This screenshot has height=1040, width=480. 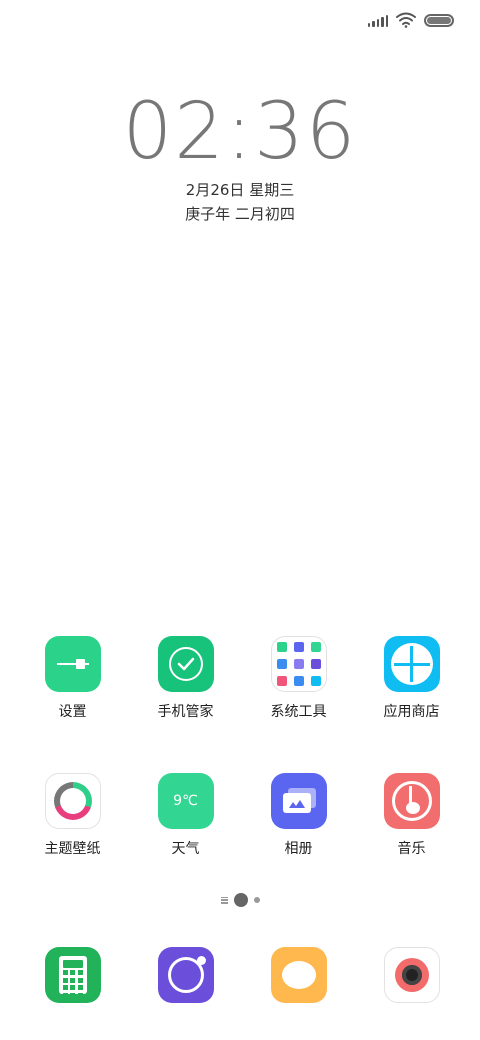 I want to click on app-grid-row-2: 主题壁纸 9℃ 天气 相册 音乐, so click(x=242, y=815).